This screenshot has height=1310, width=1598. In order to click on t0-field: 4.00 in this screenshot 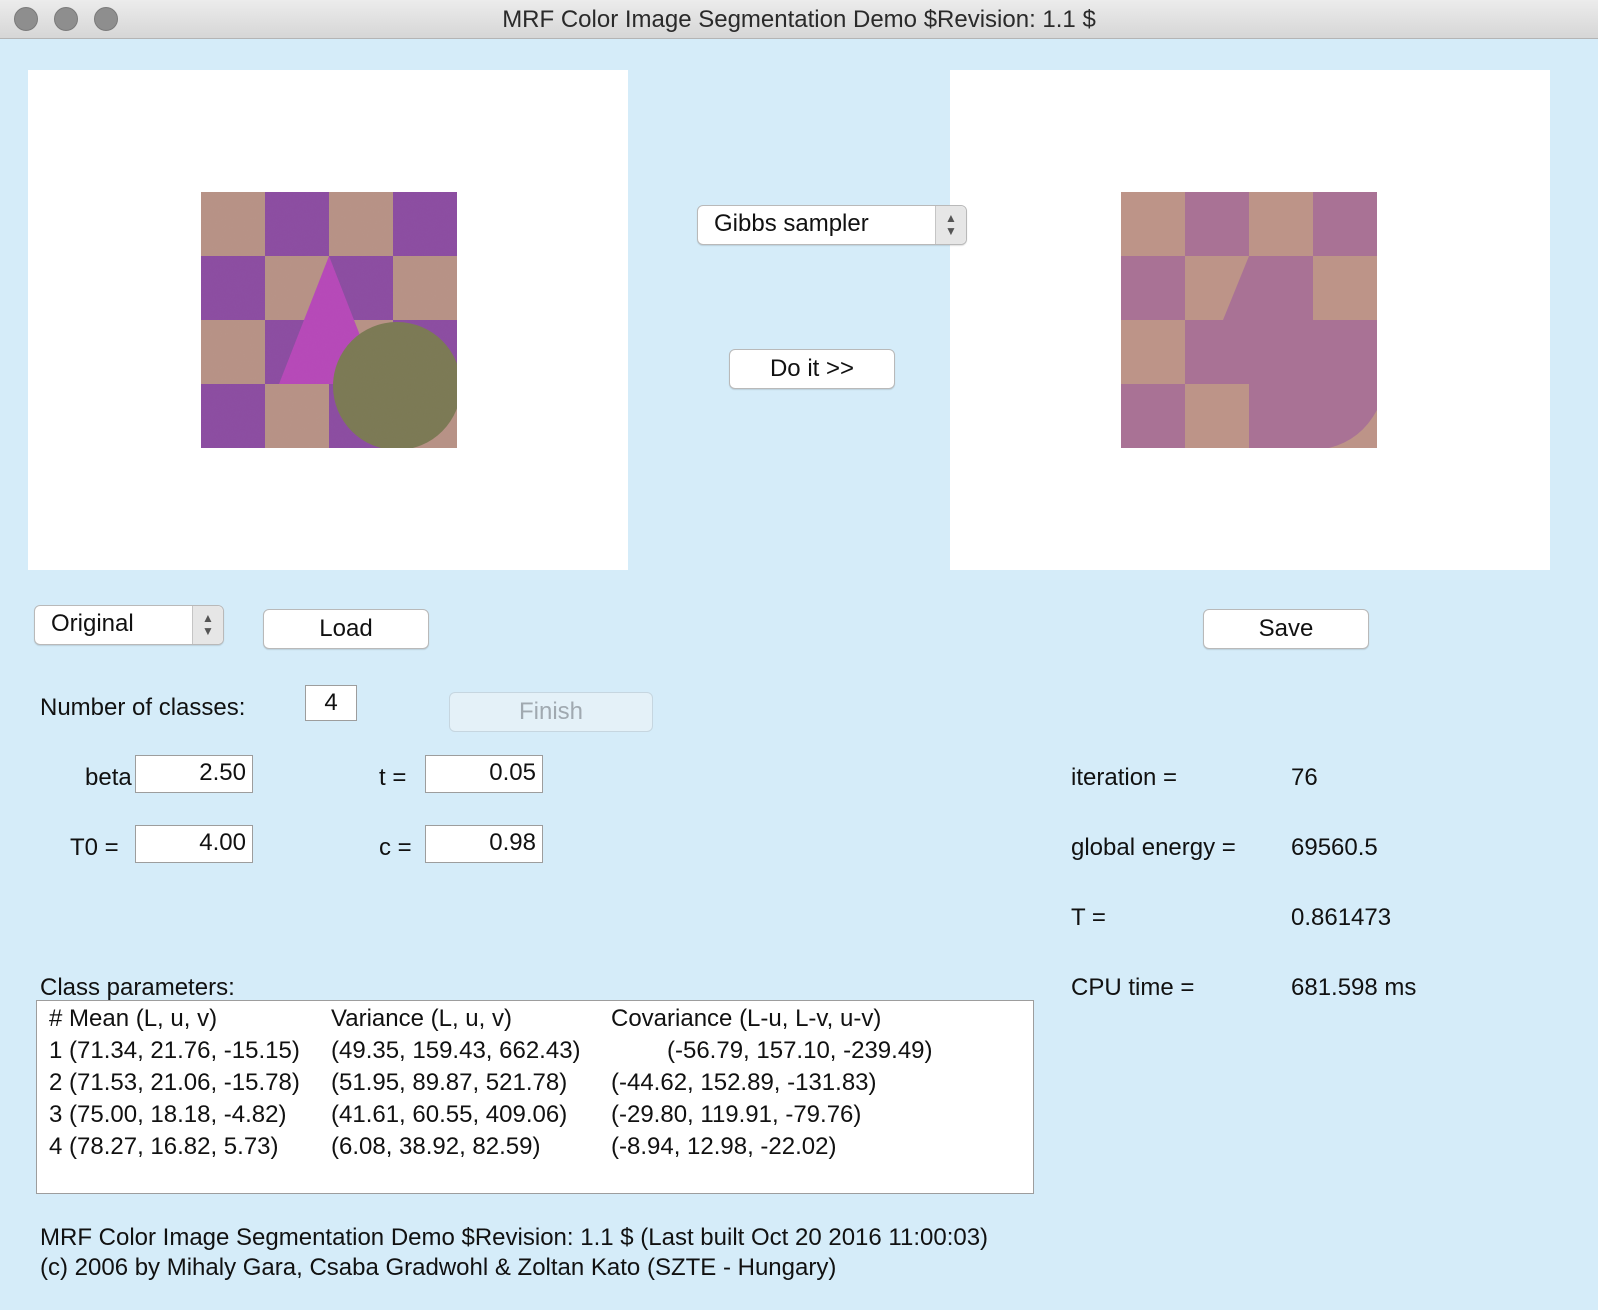, I will do `click(194, 844)`.